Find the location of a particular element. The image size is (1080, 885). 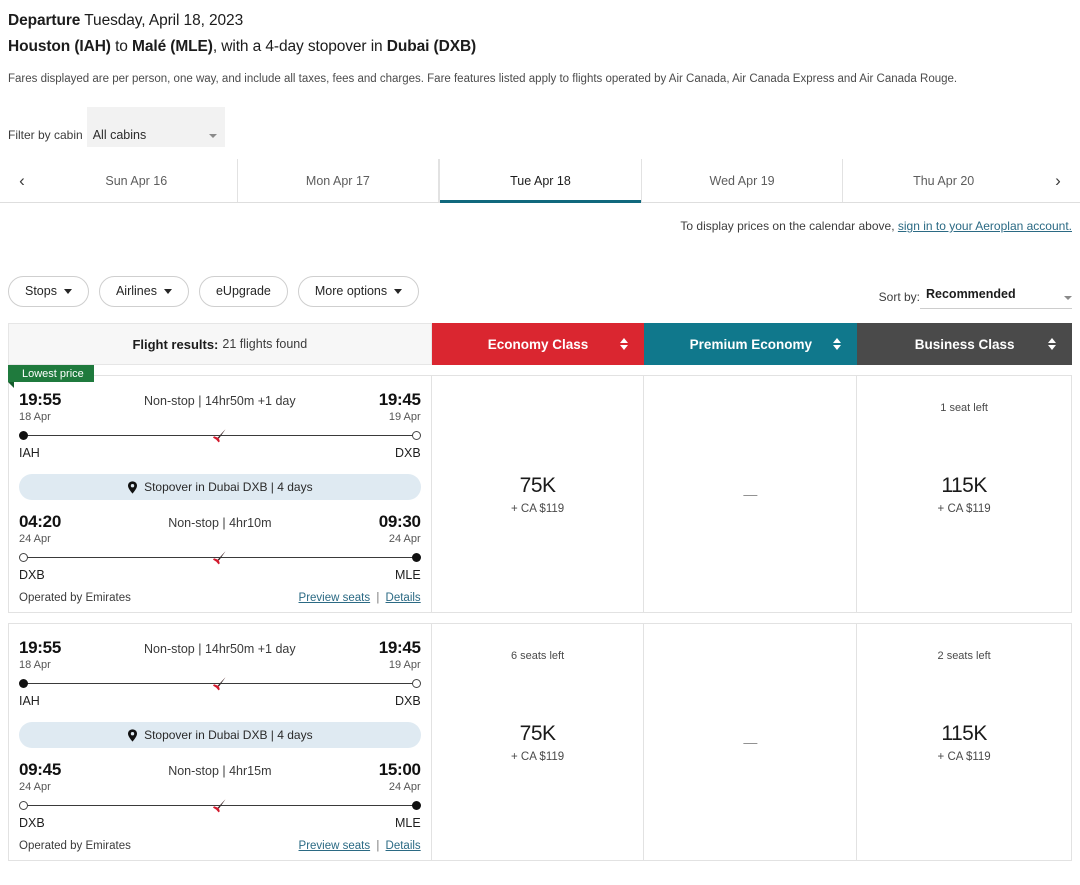

flight-results-count: Flight results: 21 flights found is located at coordinates (220, 344).